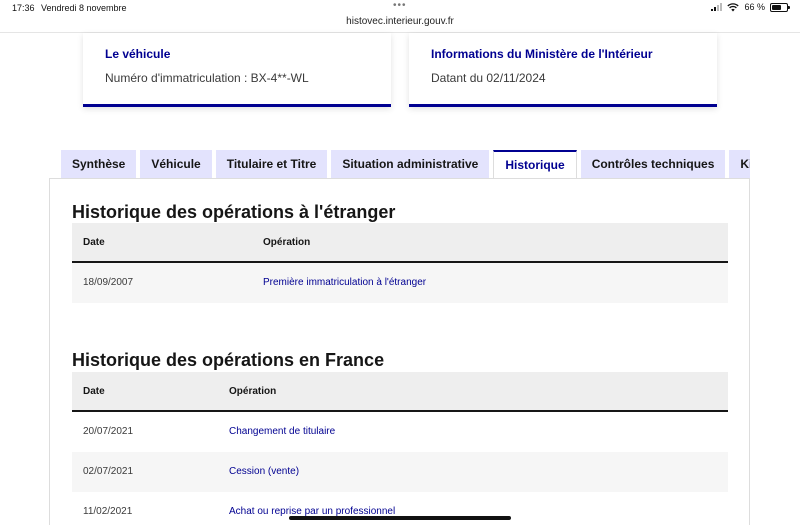 This screenshot has height=525, width=800. What do you see at coordinates (108, 431) in the screenshot?
I see `row-date: 20/07/2021` at bounding box center [108, 431].